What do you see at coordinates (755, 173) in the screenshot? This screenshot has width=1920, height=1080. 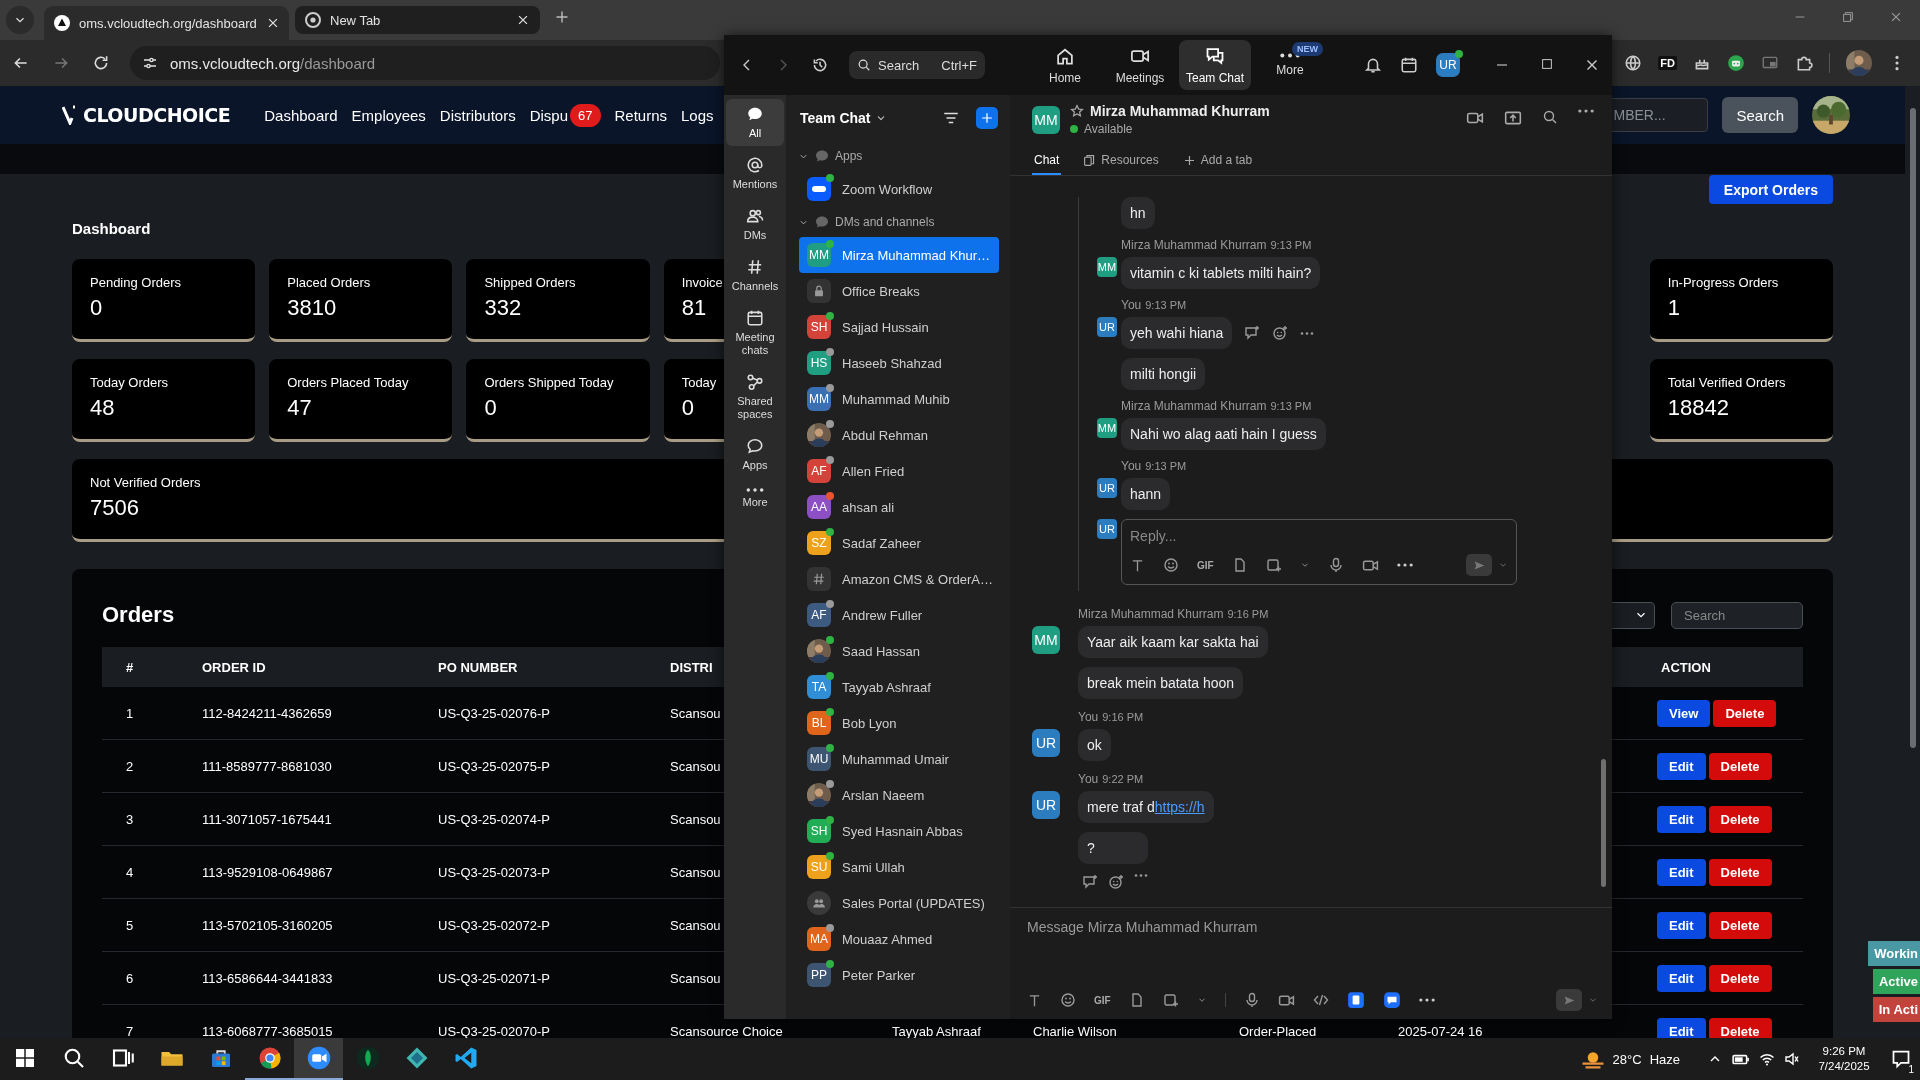 I see `sidebar-item: Mentions` at bounding box center [755, 173].